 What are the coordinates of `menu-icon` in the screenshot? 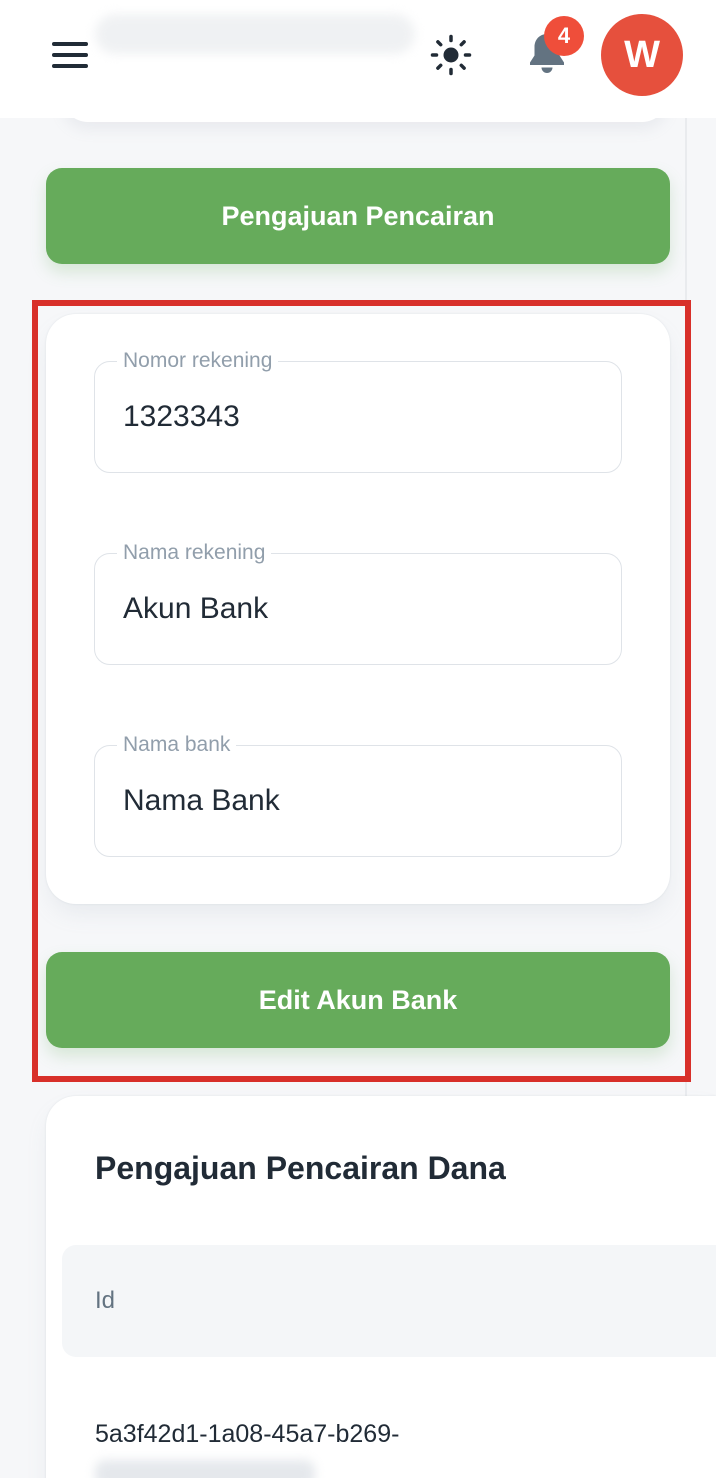 It's located at (70, 55).